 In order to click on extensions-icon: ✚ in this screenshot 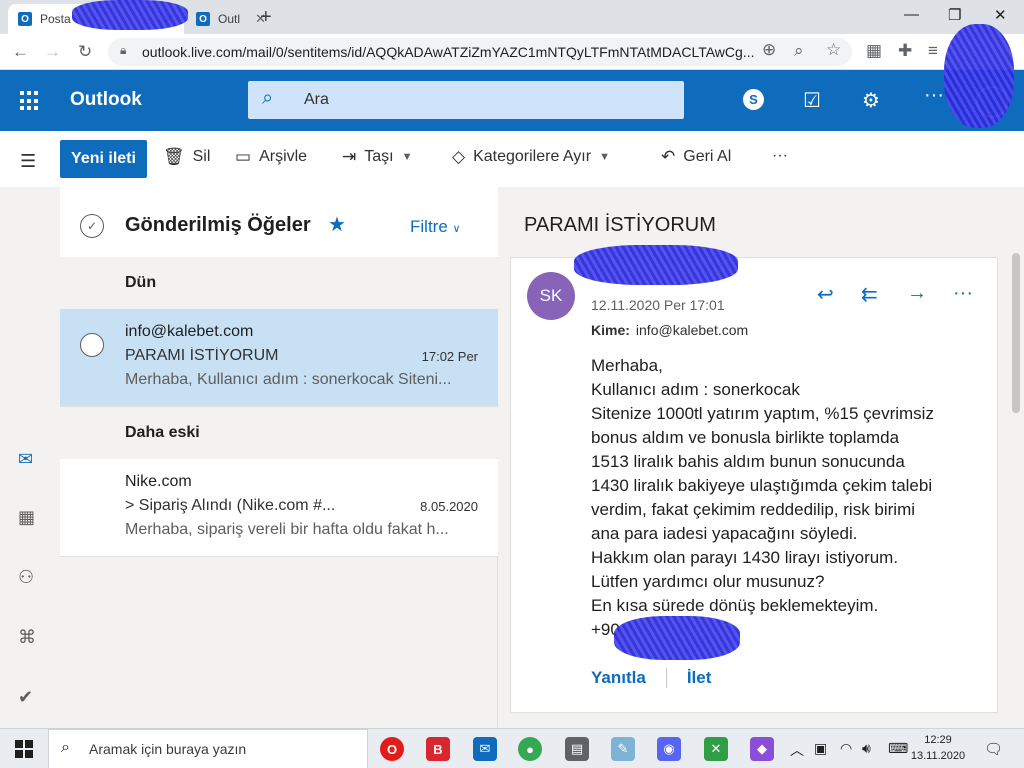, I will do `click(905, 51)`.